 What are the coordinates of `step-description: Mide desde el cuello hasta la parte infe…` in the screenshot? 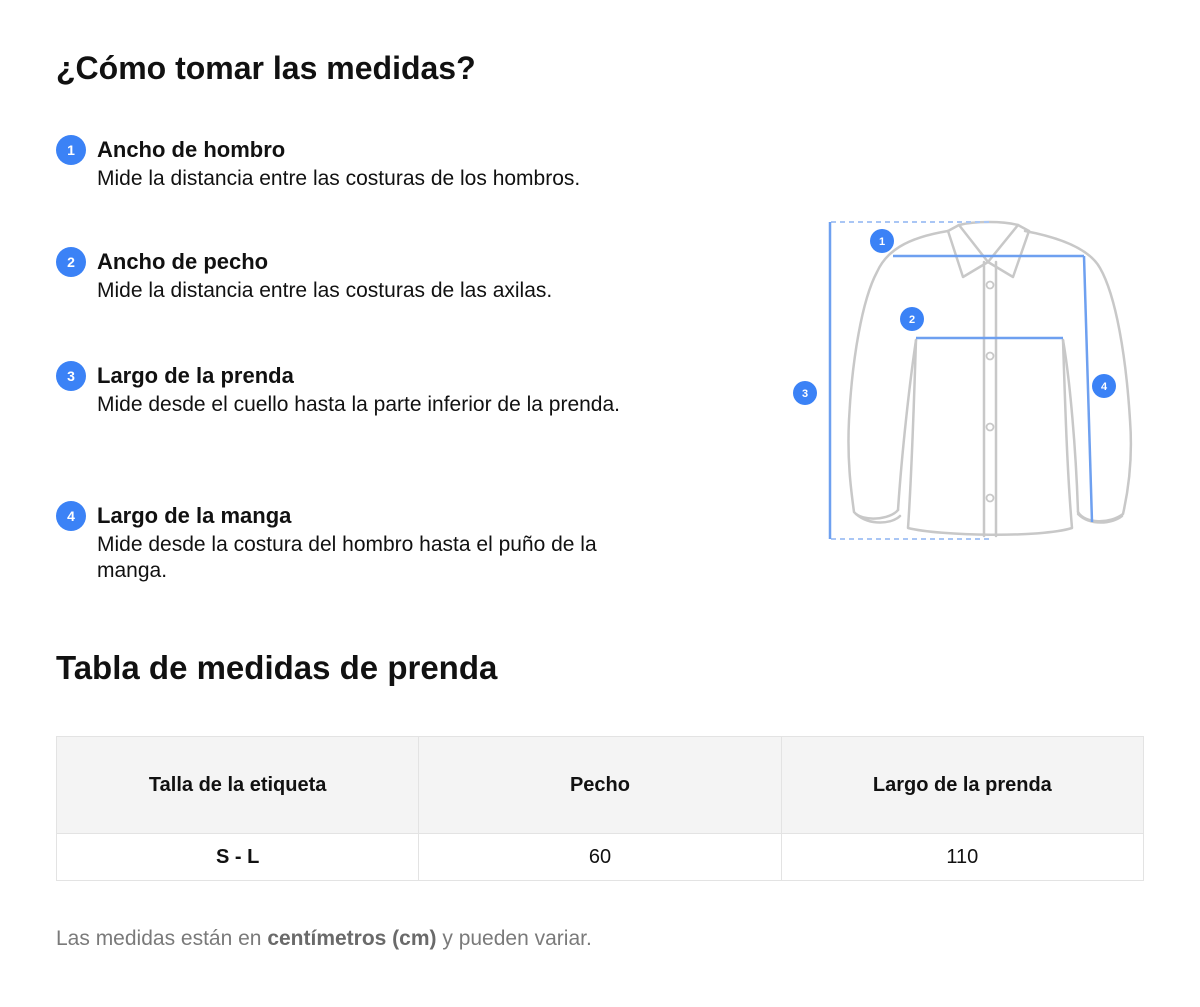 It's located at (358, 404).